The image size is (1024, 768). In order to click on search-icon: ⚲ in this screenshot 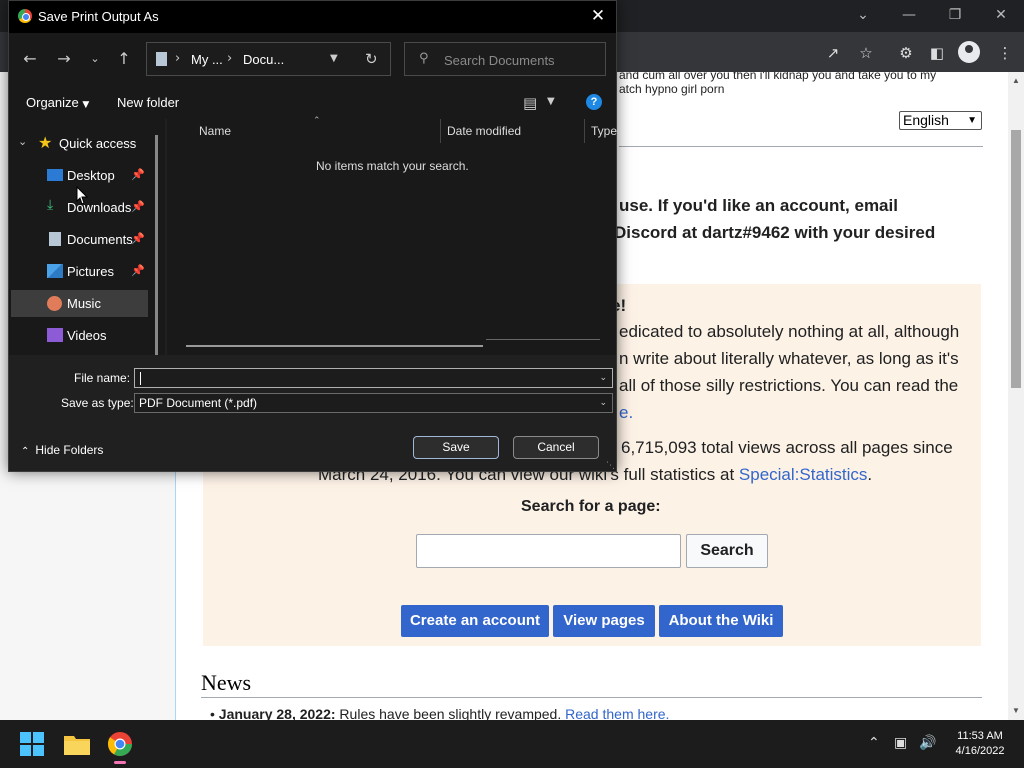, I will do `click(424, 58)`.